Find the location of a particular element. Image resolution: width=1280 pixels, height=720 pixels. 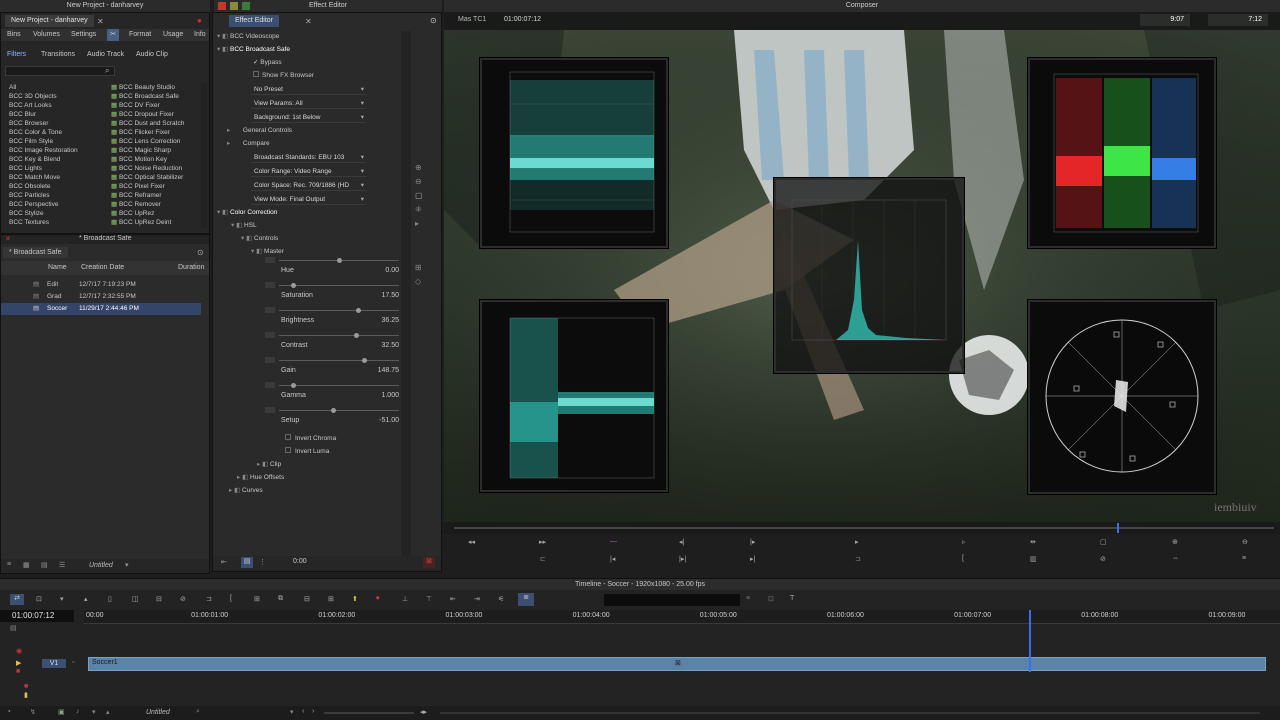

segment-icon: ⧉ is located at coordinates (280, 599).